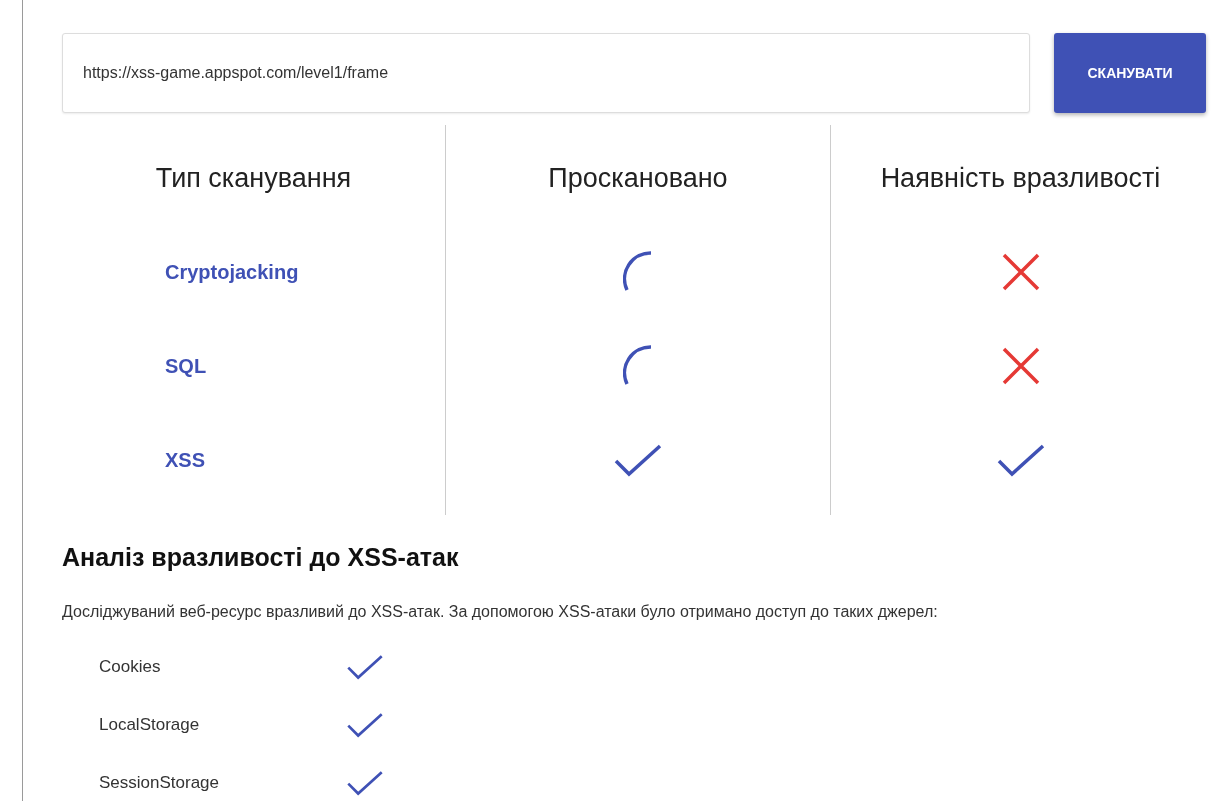  Describe the element at coordinates (253, 178) in the screenshot. I see `column-header: Тип сканування` at that location.